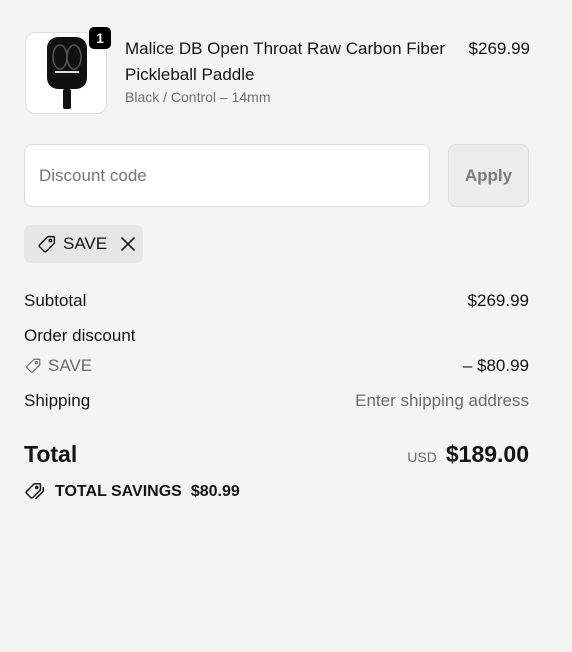  What do you see at coordinates (499, 48) in the screenshot?
I see `product-price: $269.99` at bounding box center [499, 48].